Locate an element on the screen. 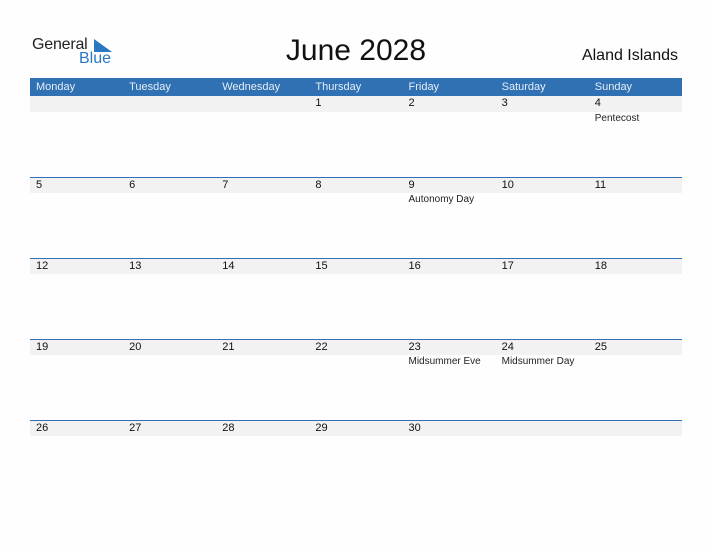  day-number: 27 is located at coordinates (135, 428).